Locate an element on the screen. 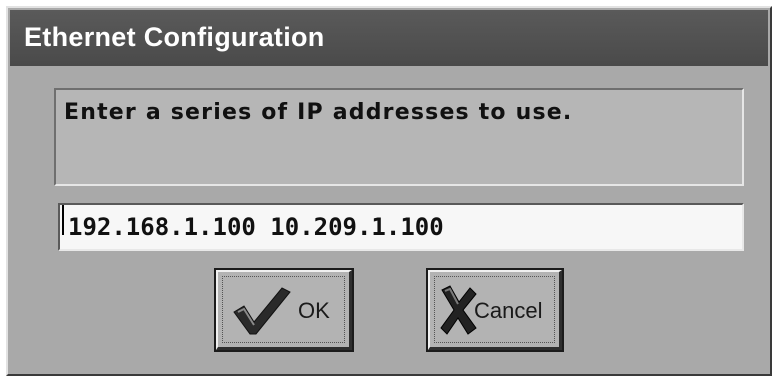 The height and width of the screenshot is (381, 777). instruction-text: Enter a series of IP addresses to use. is located at coordinates (318, 112).